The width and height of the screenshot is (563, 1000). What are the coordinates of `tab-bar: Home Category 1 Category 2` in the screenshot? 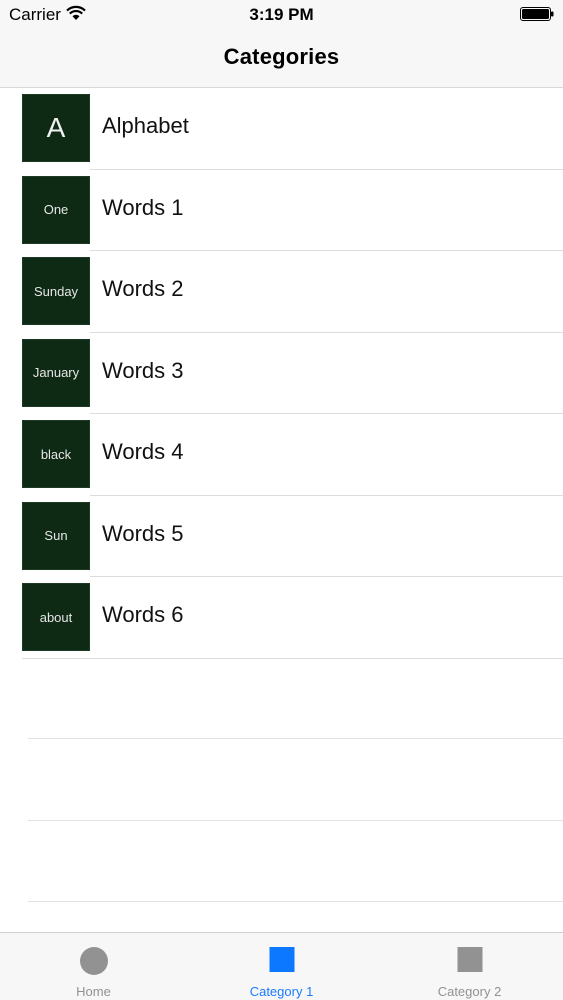 It's located at (281, 966).